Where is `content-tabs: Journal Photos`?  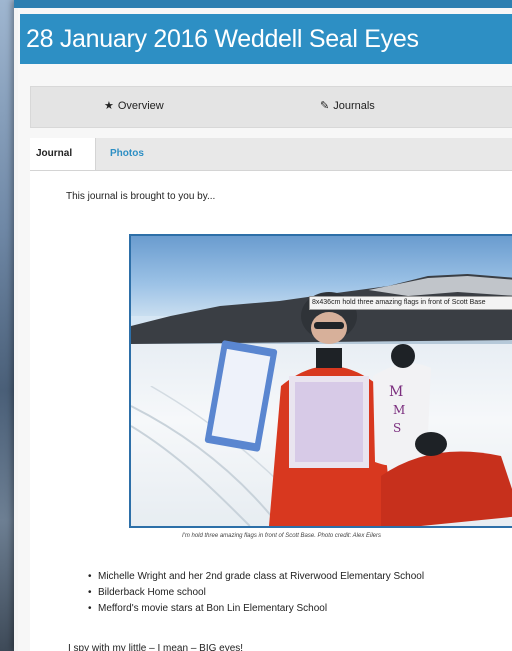
content-tabs: Journal Photos is located at coordinates (271, 154).